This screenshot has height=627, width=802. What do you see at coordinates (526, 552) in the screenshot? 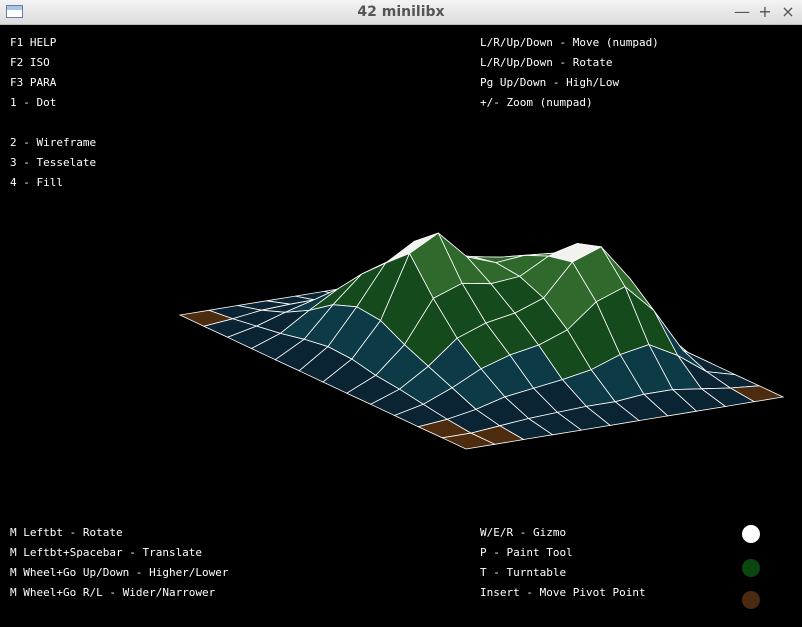
I see `tool-help-paint: P - Paint Tool` at bounding box center [526, 552].